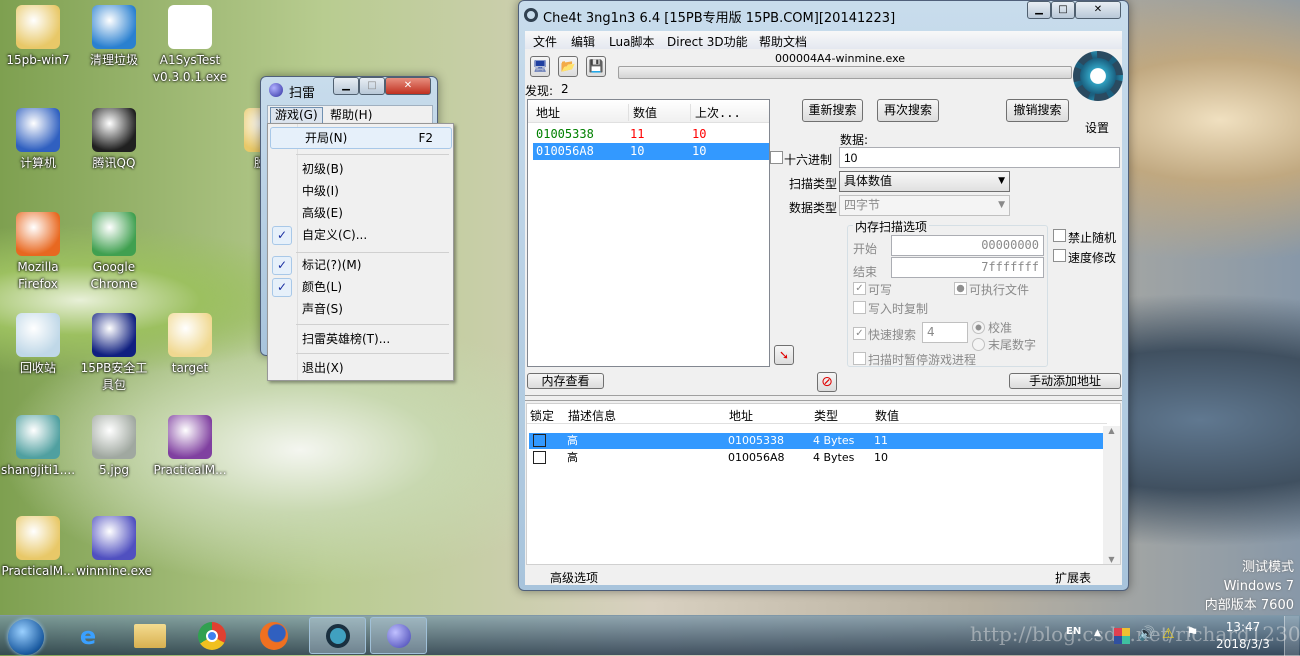 The image size is (1300, 656). What do you see at coordinates (776, 157) in the screenshot?
I see `hex-checkbox` at bounding box center [776, 157].